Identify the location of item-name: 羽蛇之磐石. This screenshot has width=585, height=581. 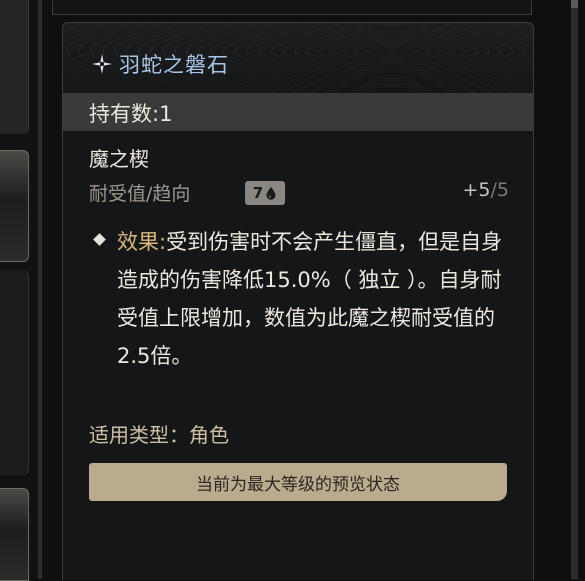
(174, 65).